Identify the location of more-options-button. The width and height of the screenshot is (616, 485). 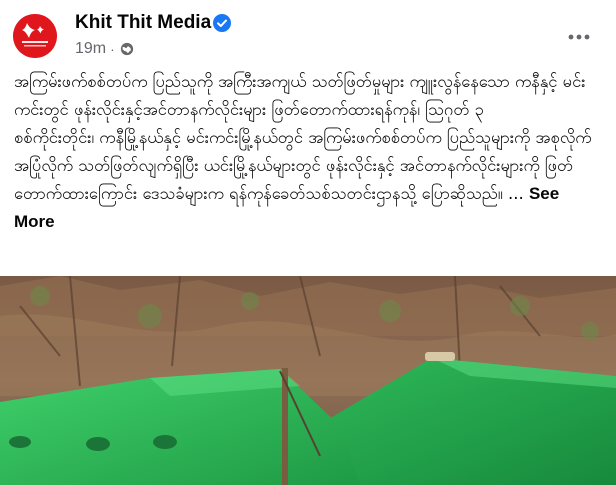
(579, 37).